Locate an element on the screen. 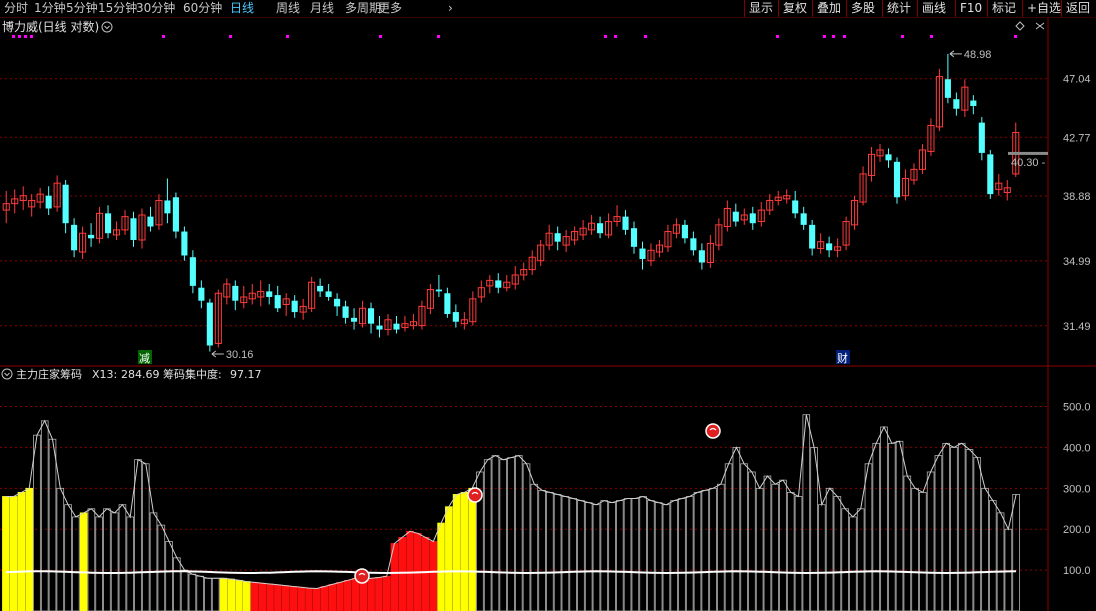 Image resolution: width=1096 pixels, height=611 pixels. period-tab-1: 1分钟 is located at coordinates (50, 8).